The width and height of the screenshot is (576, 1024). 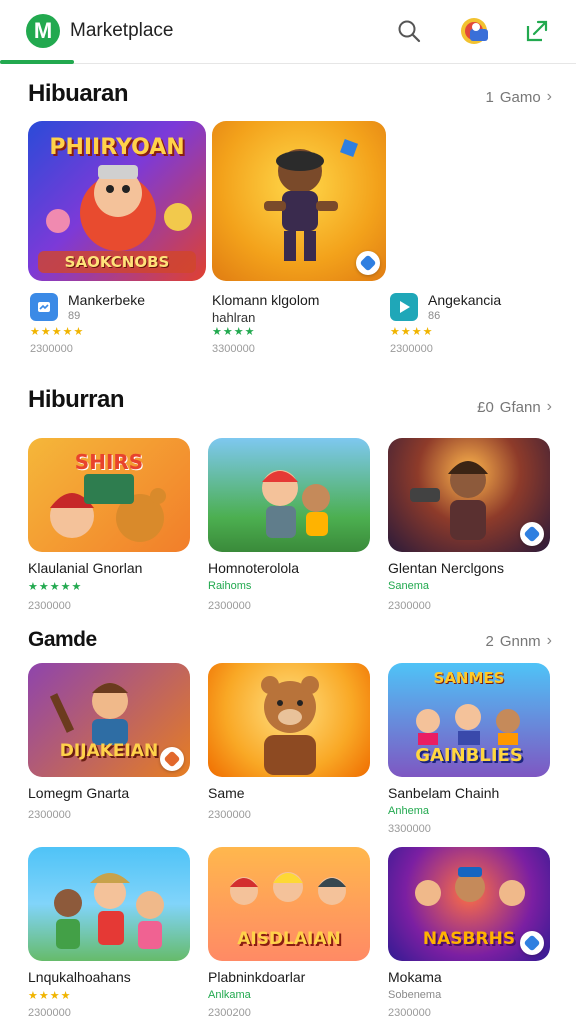 What do you see at coordinates (470, 321) in the screenshot?
I see `app-card: Angekancia 86 ★★★★ 2300000` at bounding box center [470, 321].